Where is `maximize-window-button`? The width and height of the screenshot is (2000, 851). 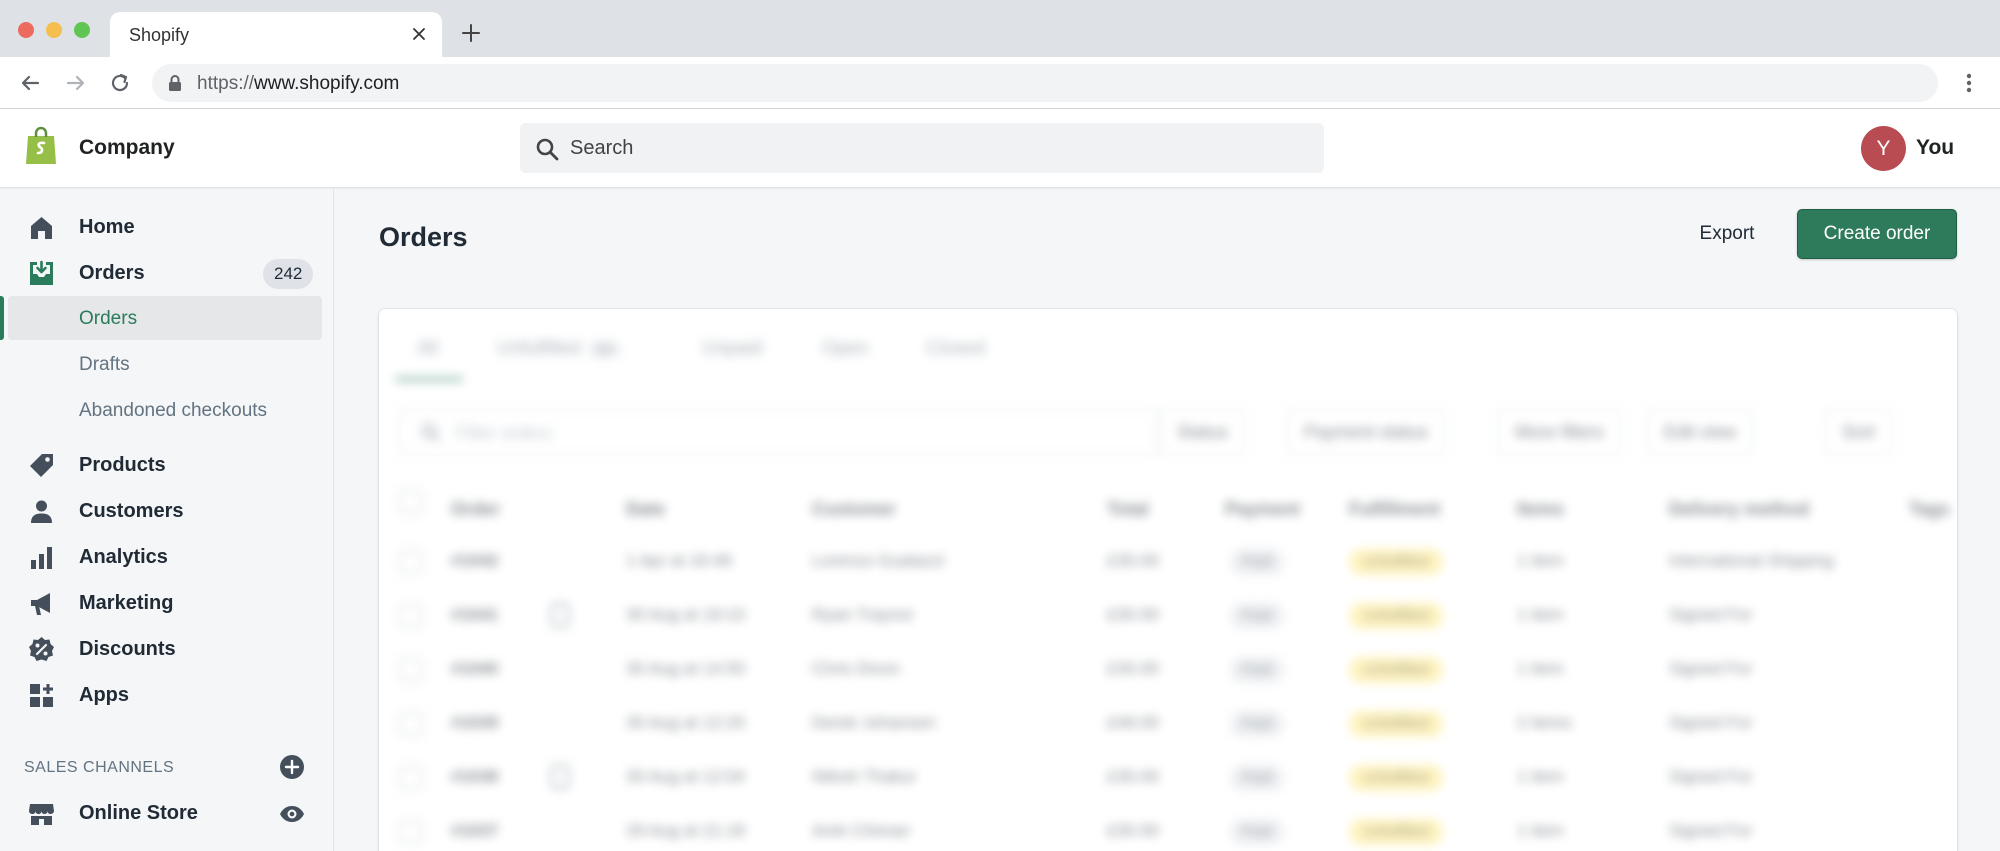 maximize-window-button is located at coordinates (82, 30).